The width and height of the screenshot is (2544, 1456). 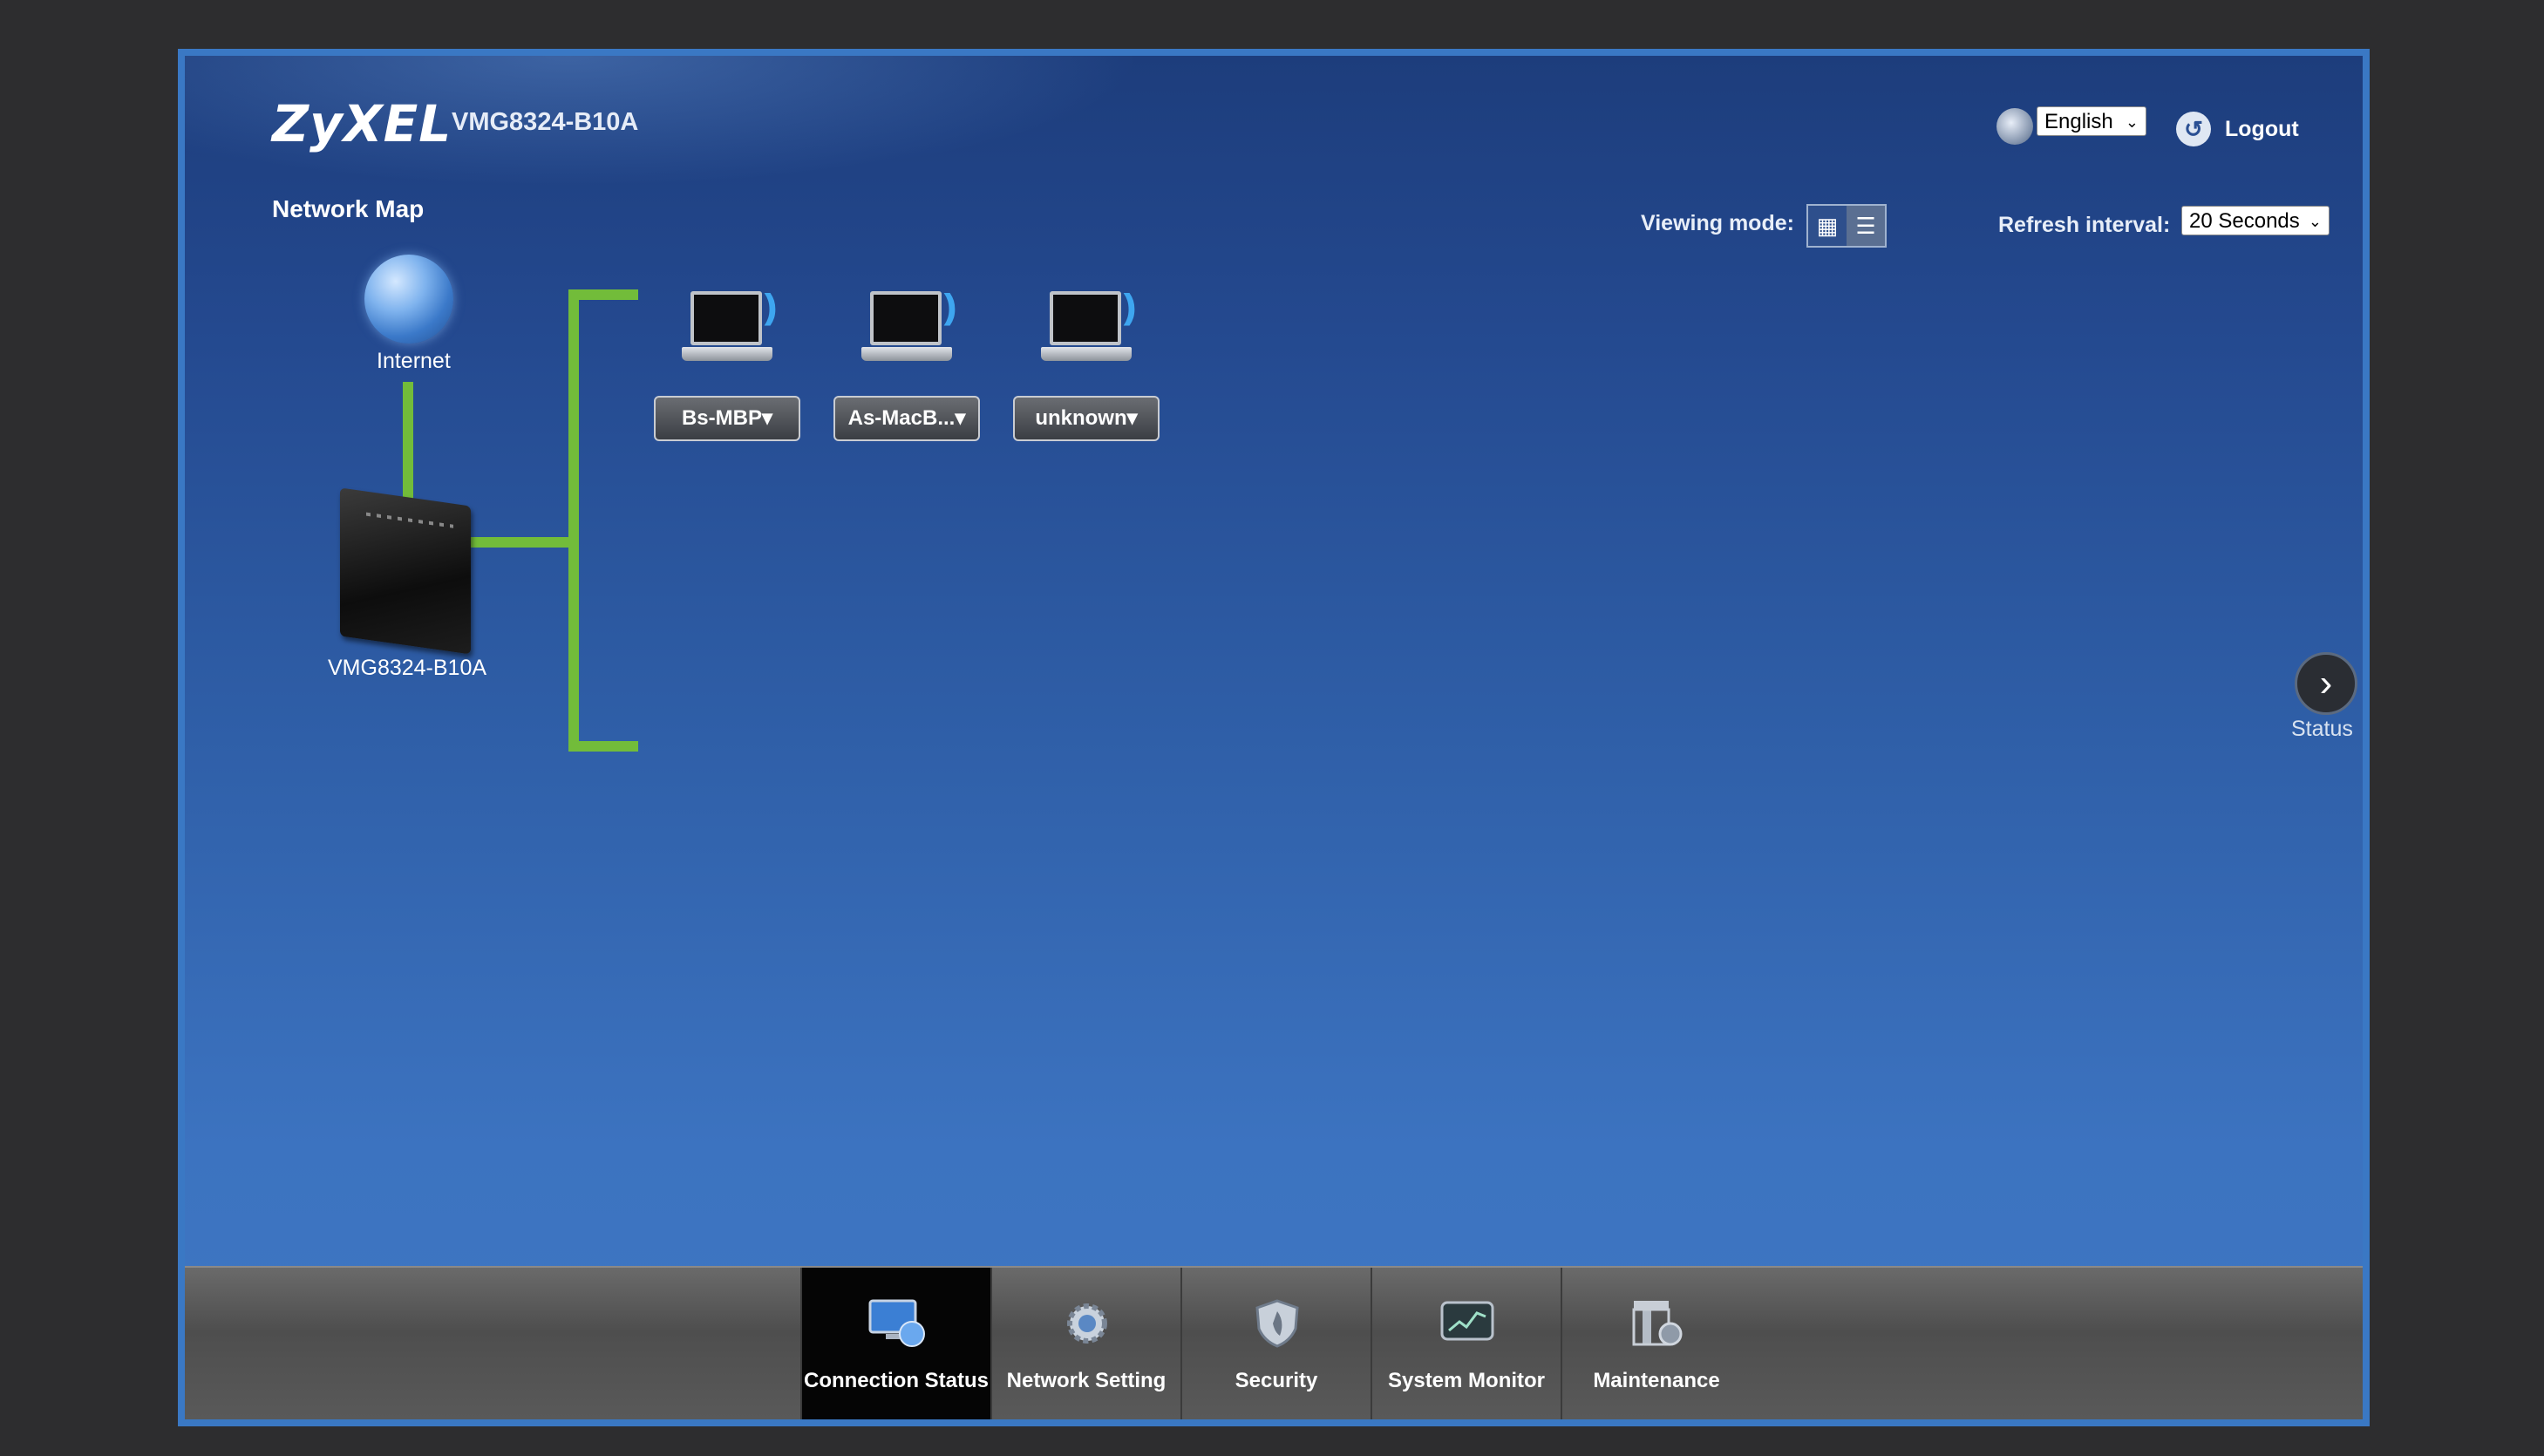 I want to click on language-globe-icon, so click(x=2014, y=126).